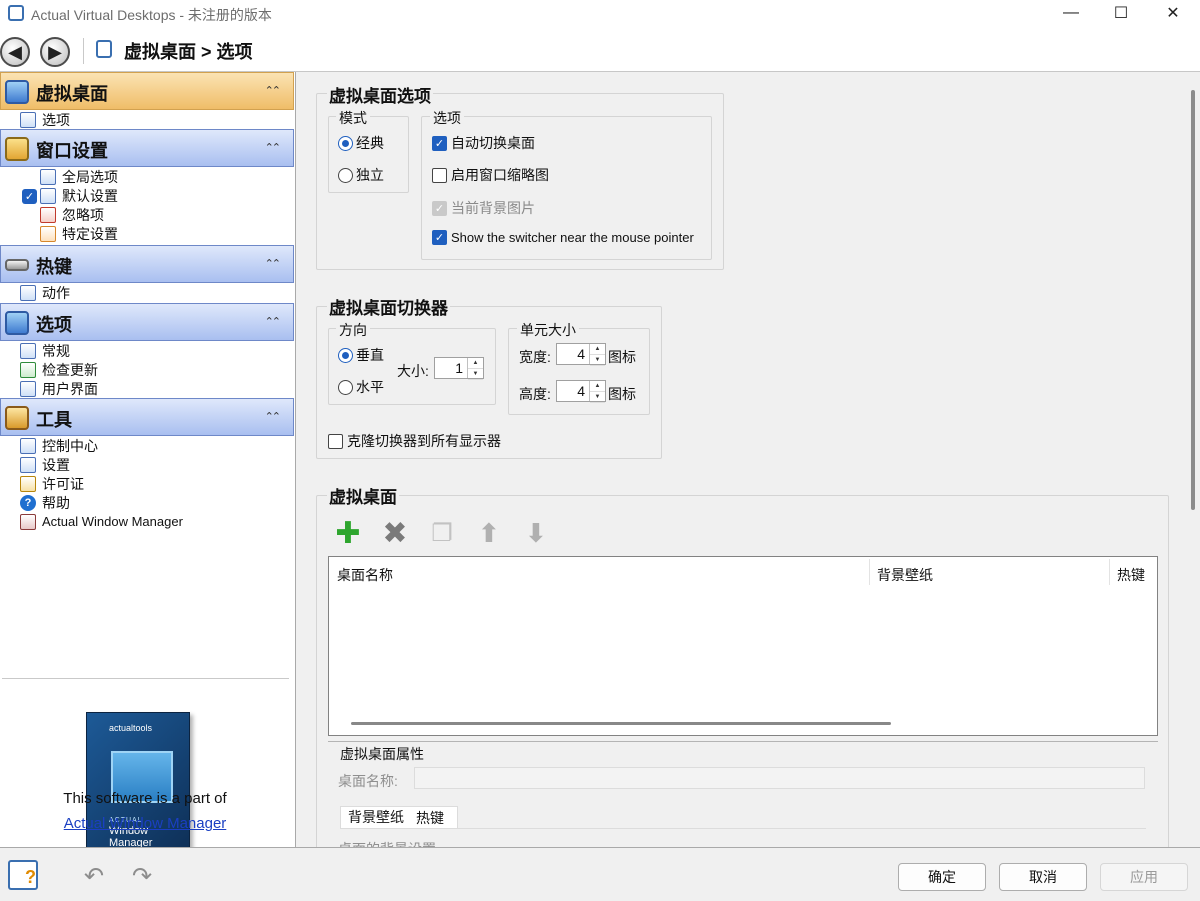  I want to click on license-icon, so click(28, 483).